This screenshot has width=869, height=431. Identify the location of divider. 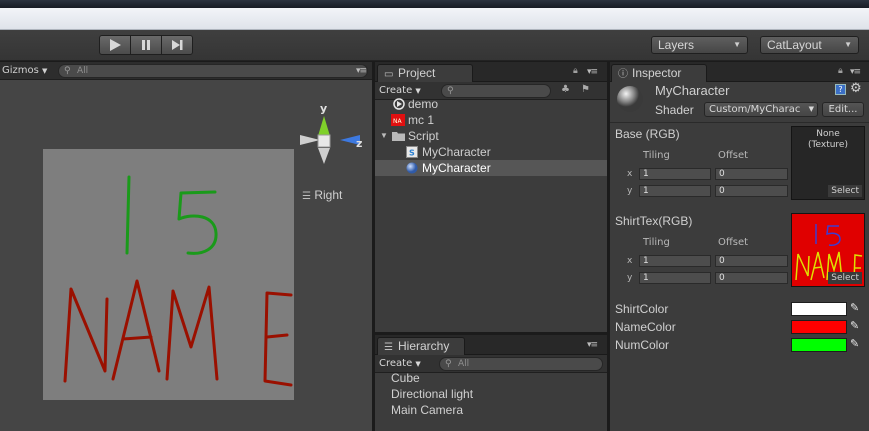
(739, 122).